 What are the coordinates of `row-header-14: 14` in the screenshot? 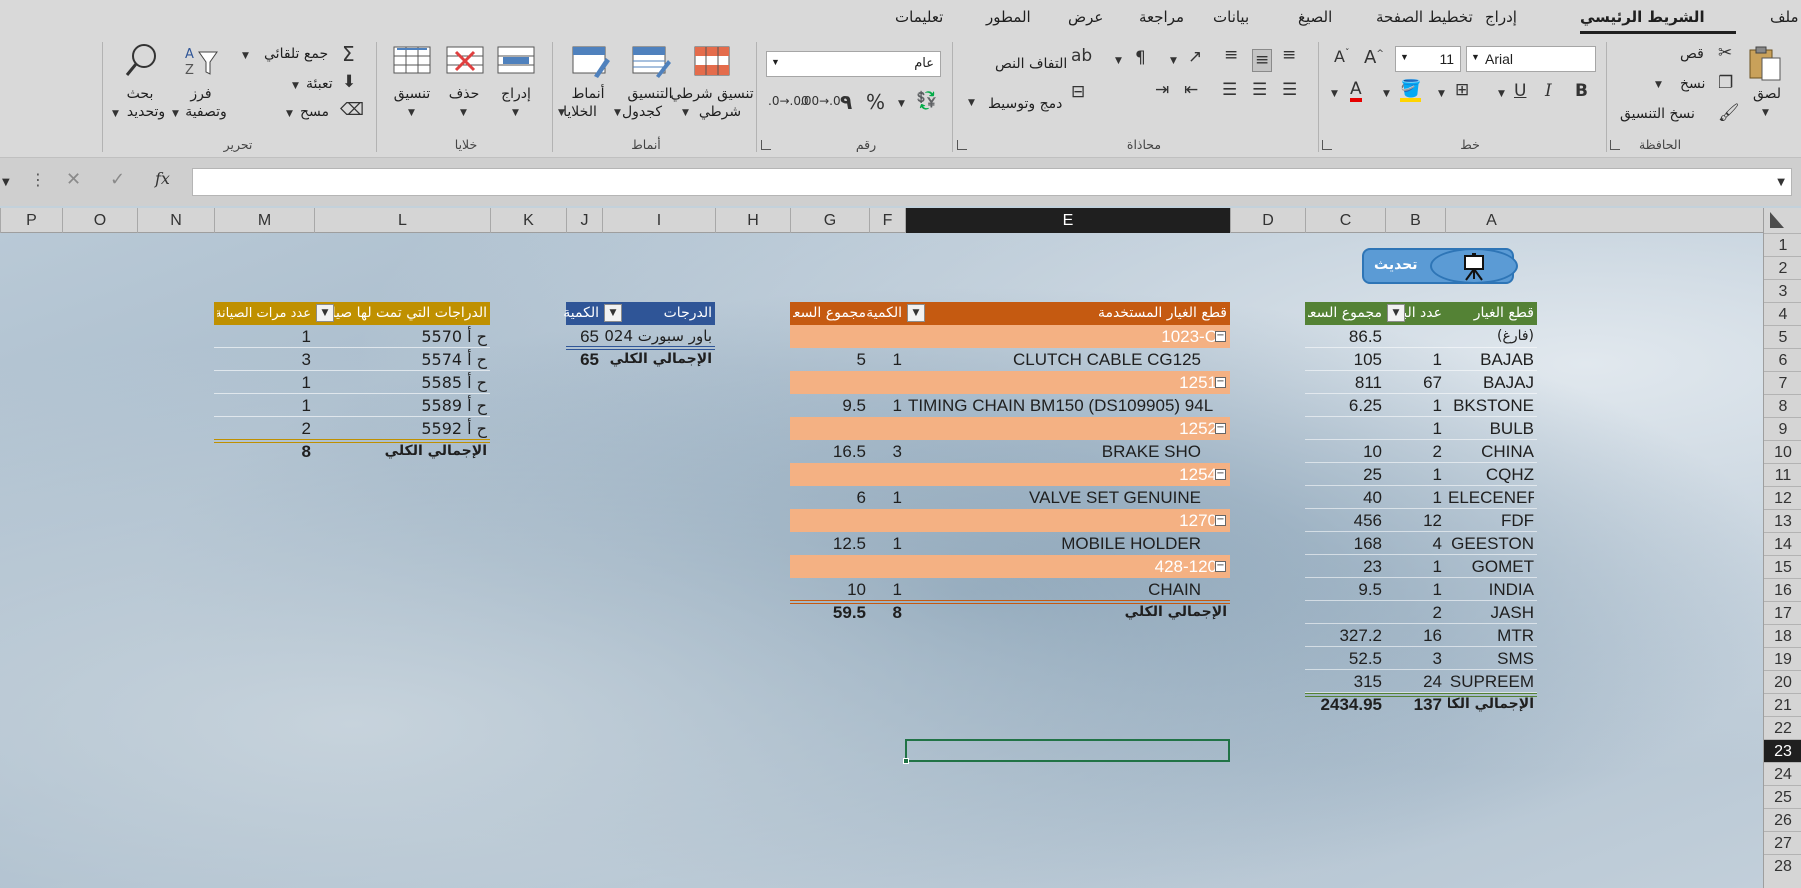 It's located at (1782, 543).